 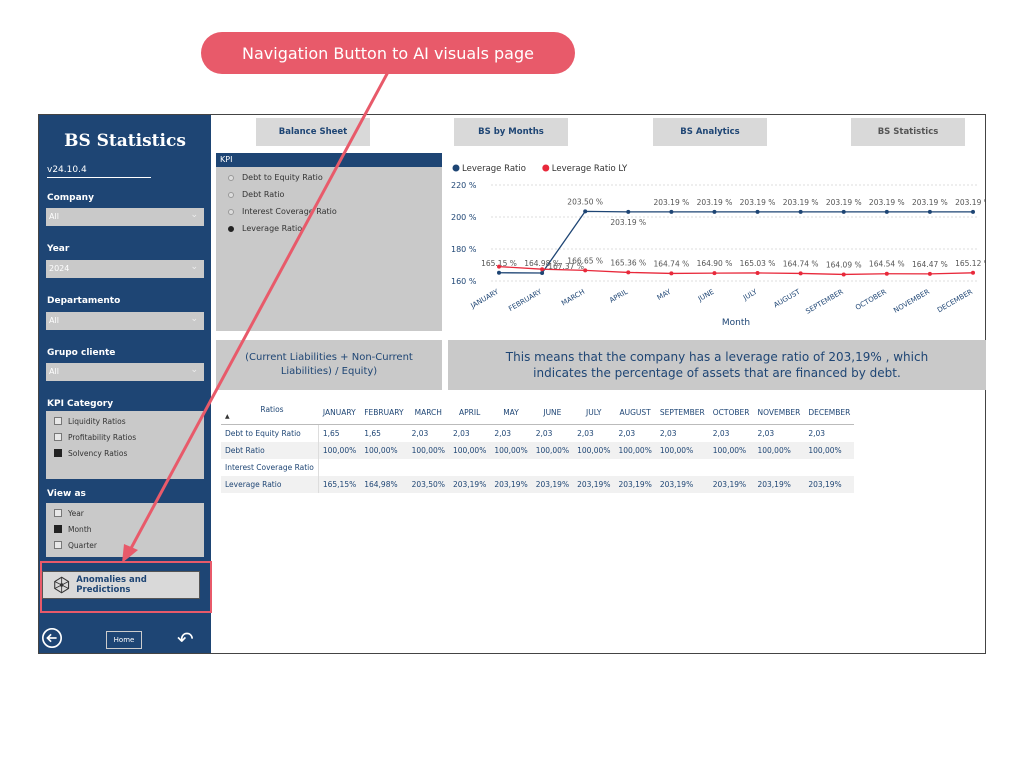 I want to click on kpi-category-solvency: Solvency Ratios, so click(x=125, y=453).